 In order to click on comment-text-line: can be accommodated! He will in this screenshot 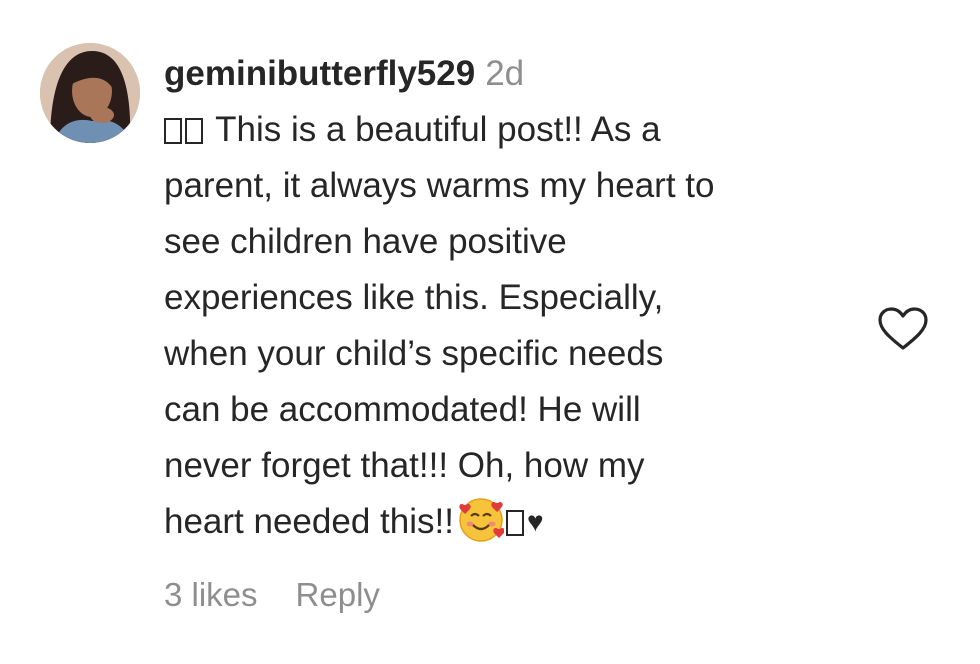, I will do `click(402, 409)`.